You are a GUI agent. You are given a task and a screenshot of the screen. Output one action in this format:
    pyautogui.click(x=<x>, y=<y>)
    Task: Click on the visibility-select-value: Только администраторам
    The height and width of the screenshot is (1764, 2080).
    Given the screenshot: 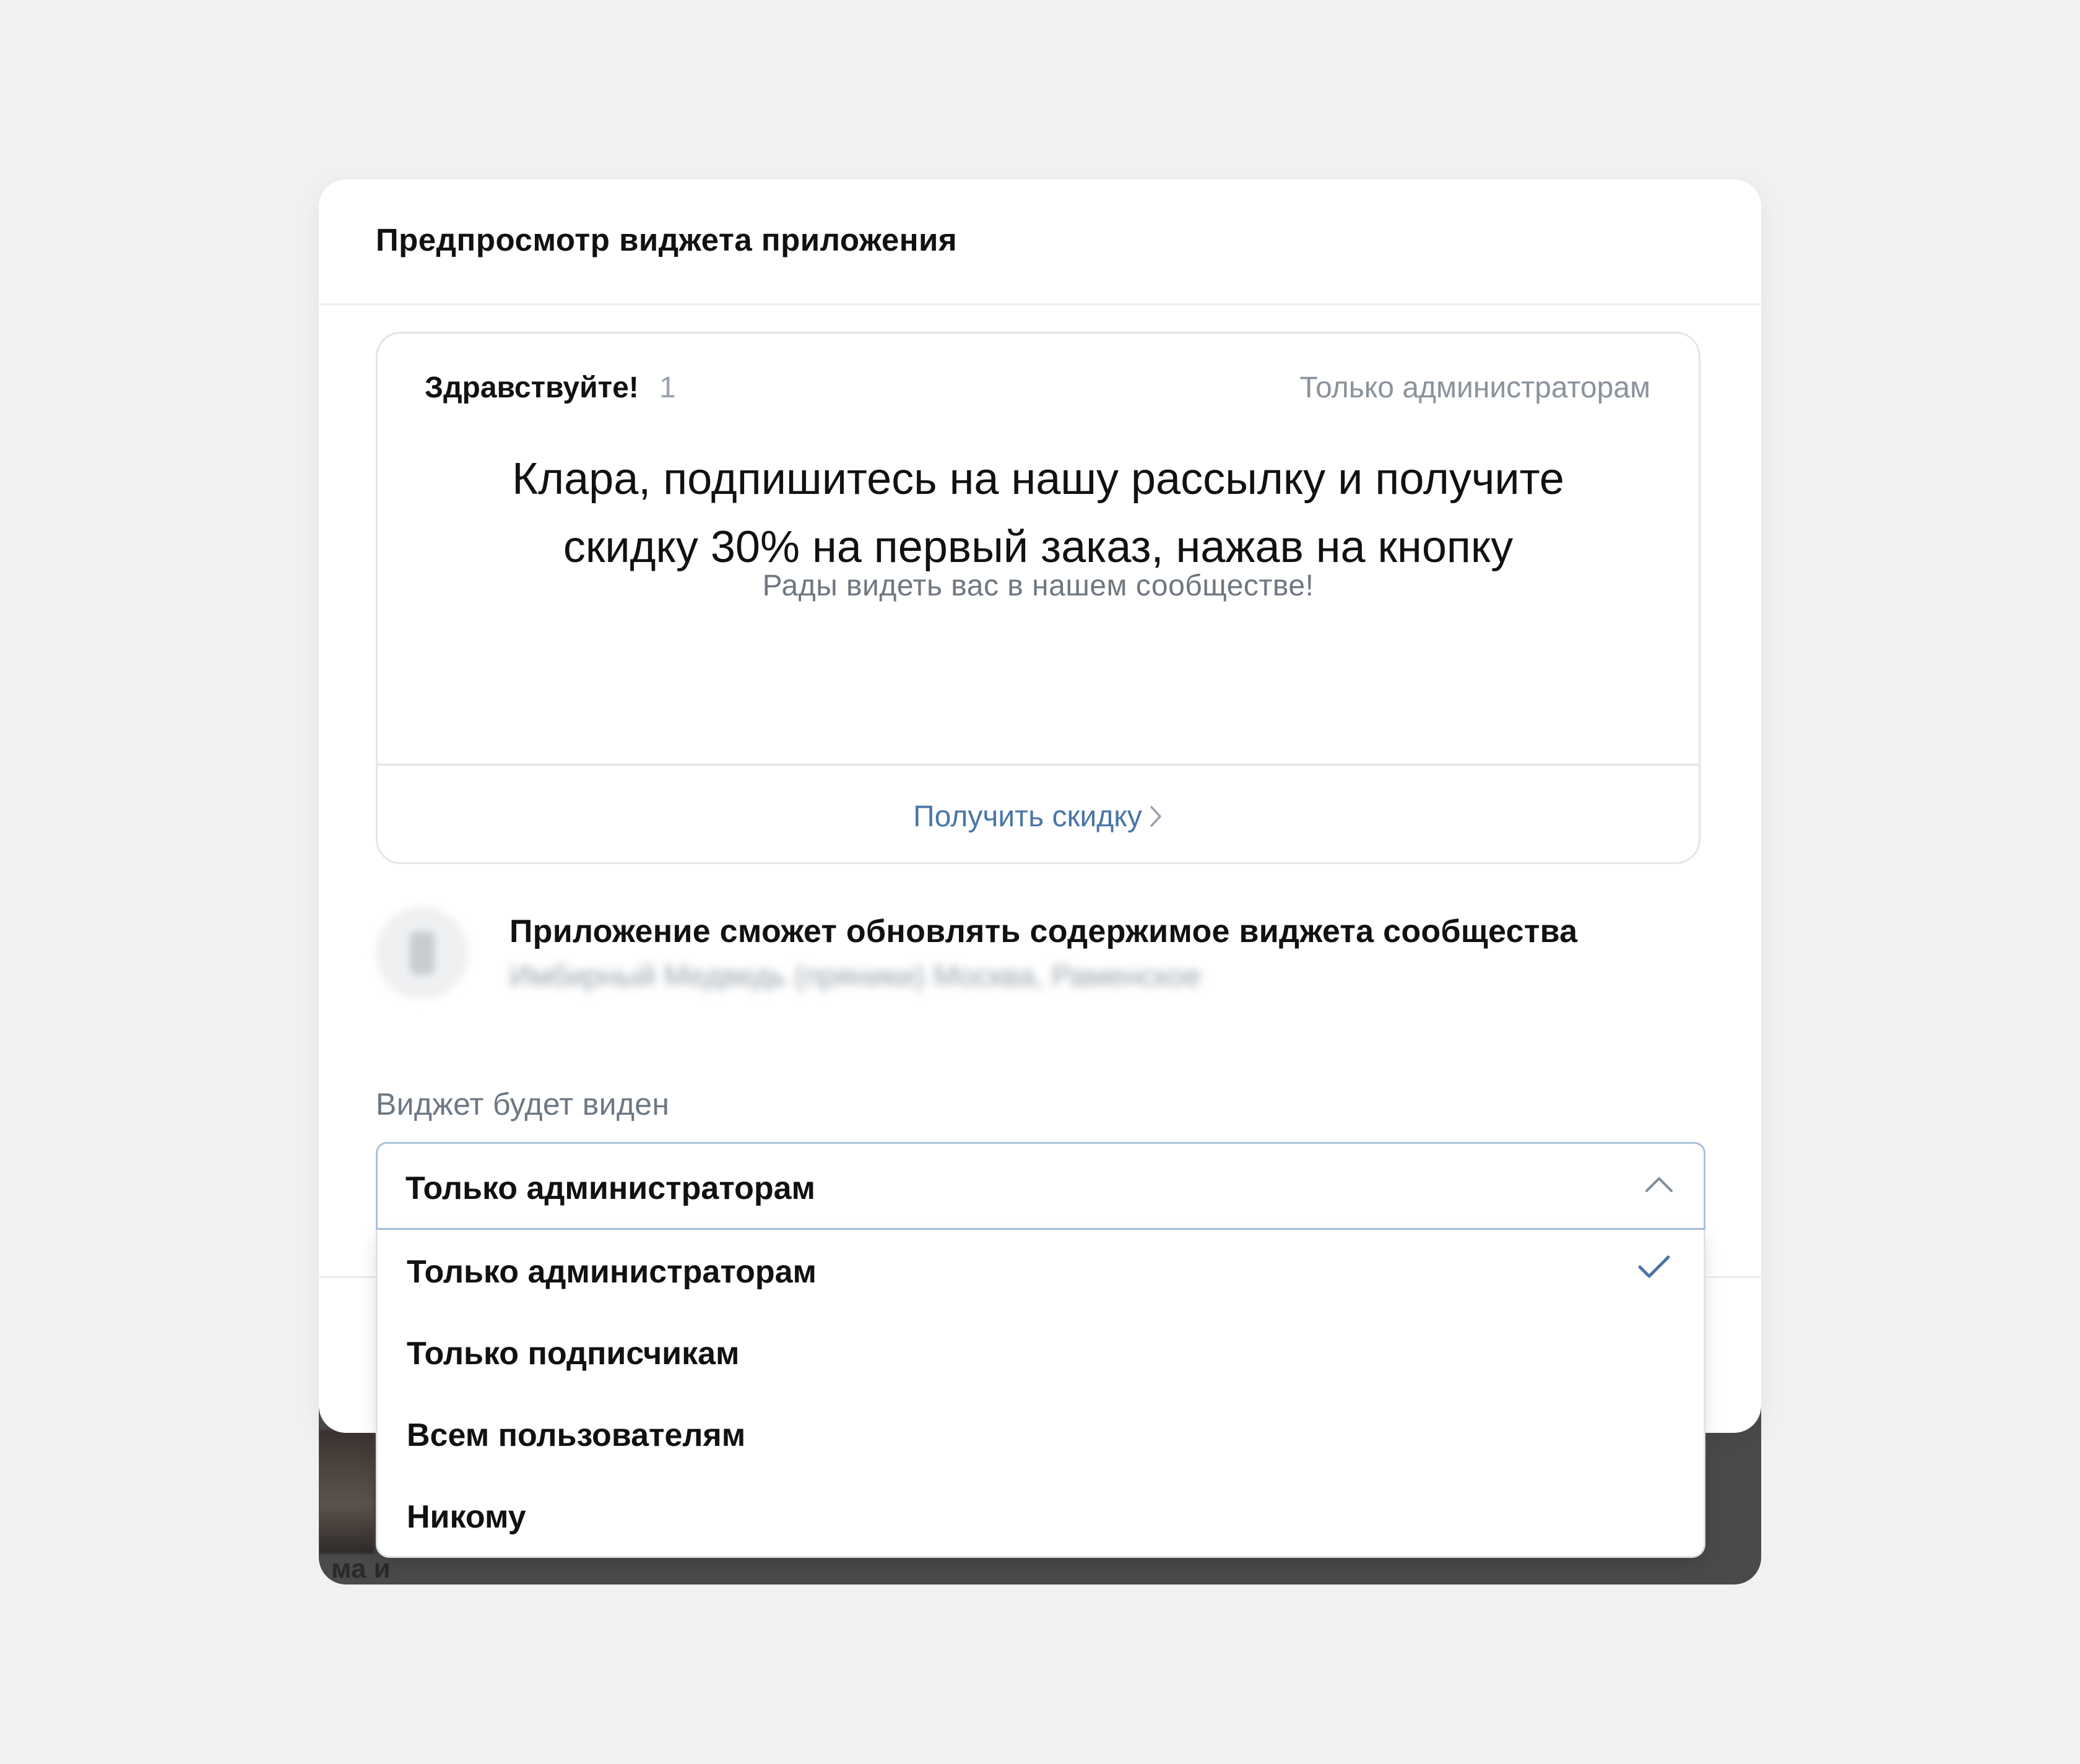 What is the action you would take?
    pyautogui.click(x=610, y=1188)
    